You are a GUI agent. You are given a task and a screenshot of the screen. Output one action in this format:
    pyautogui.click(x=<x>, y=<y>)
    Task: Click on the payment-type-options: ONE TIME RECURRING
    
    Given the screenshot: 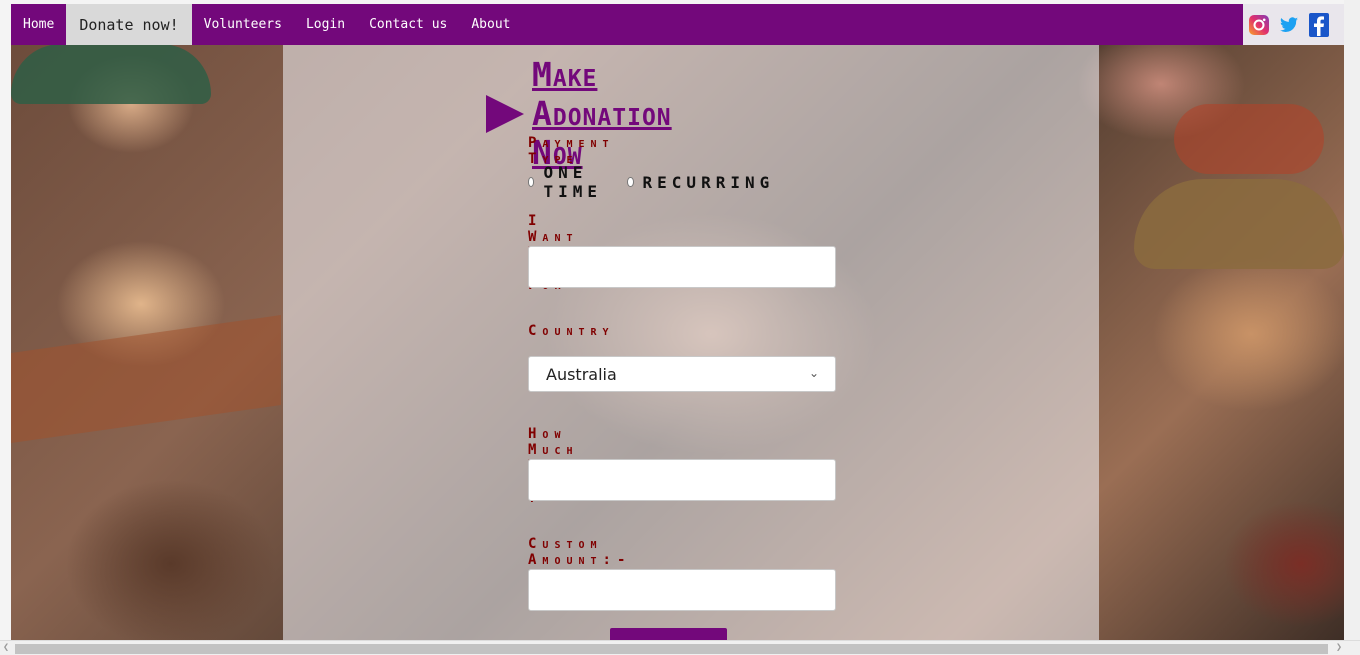 What is the action you would take?
    pyautogui.click(x=660, y=182)
    